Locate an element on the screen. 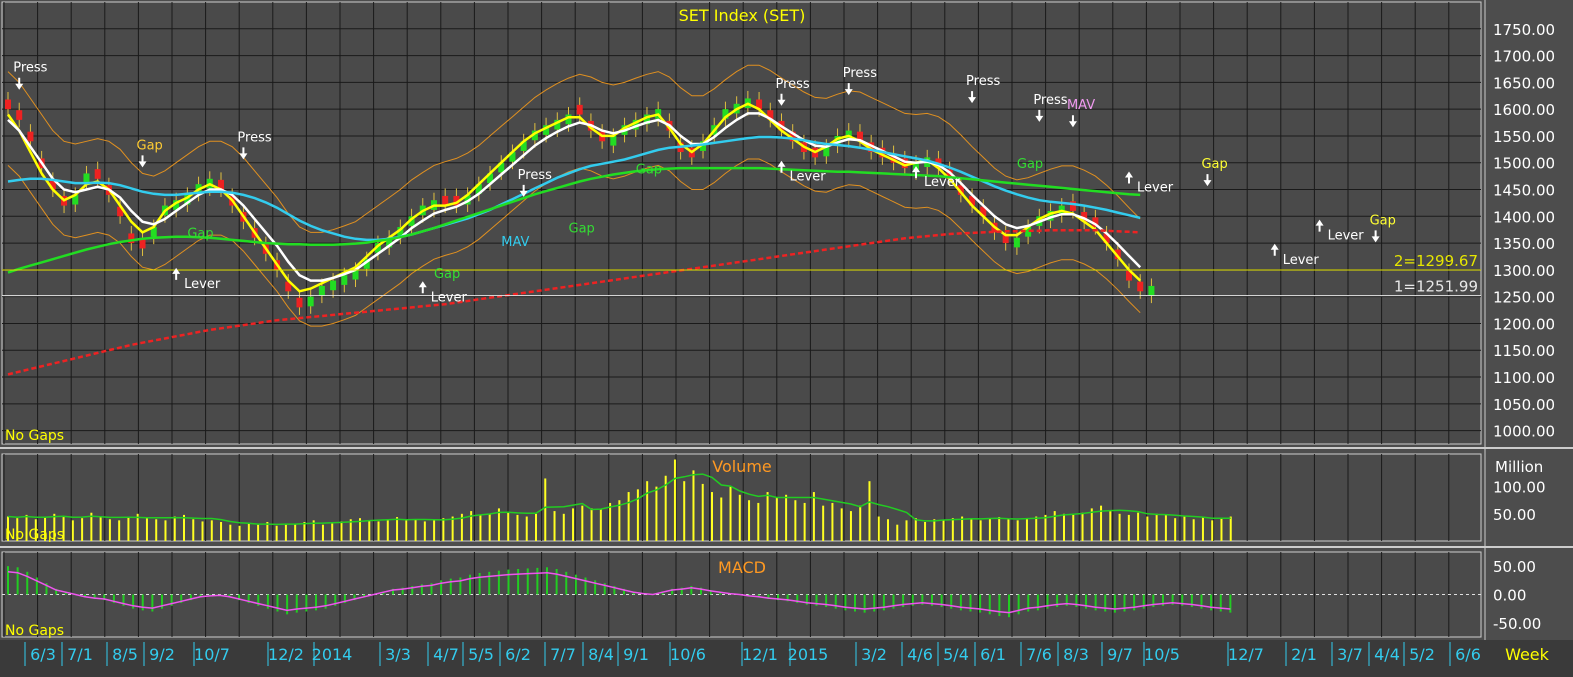  price-tick-label: 1650.00 is located at coordinates (1524, 83).